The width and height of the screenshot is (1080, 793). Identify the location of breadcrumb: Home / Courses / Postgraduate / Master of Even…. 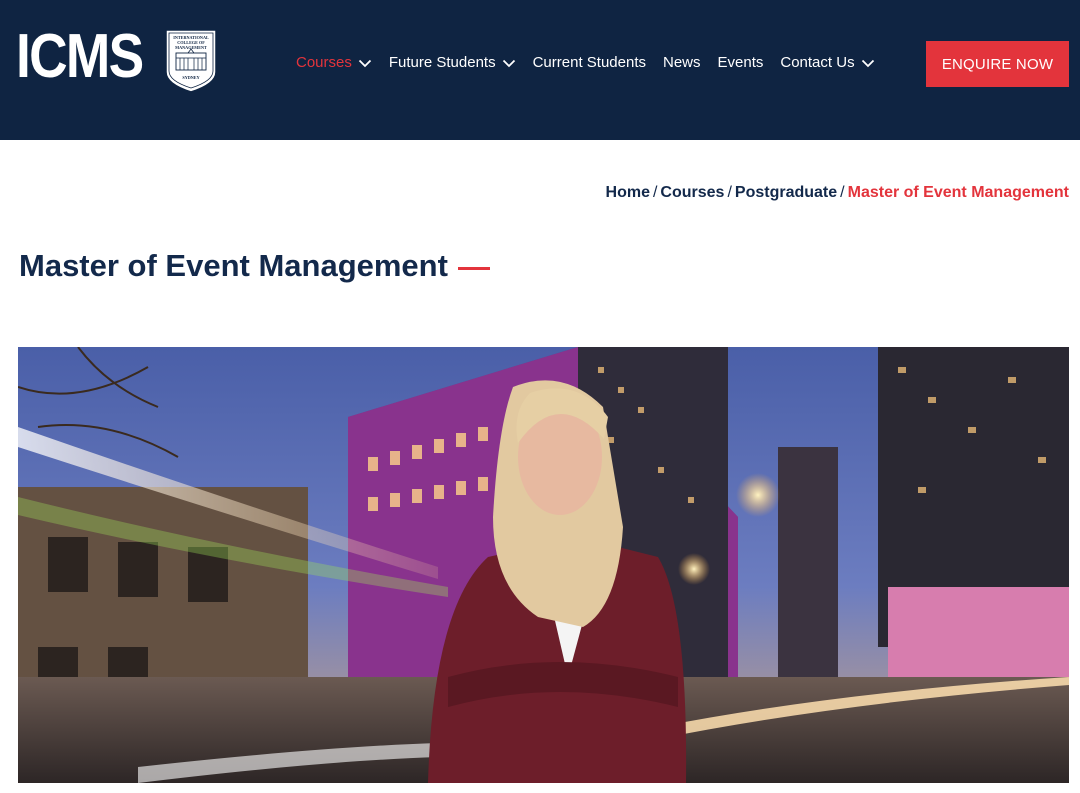
(837, 193).